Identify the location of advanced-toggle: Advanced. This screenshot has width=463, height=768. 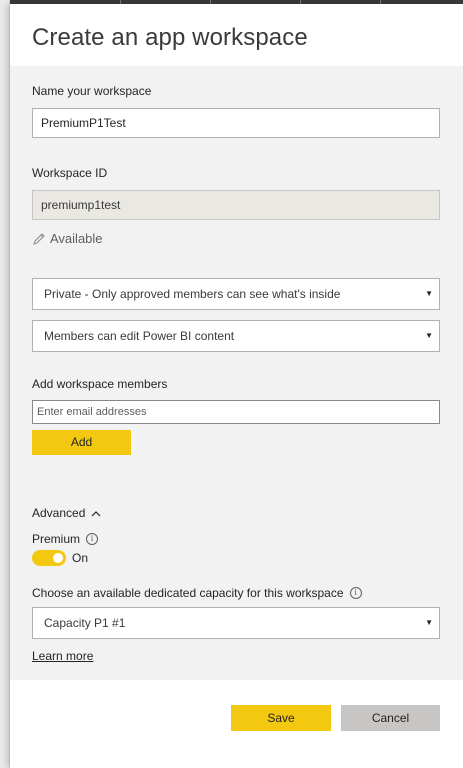
(66, 513).